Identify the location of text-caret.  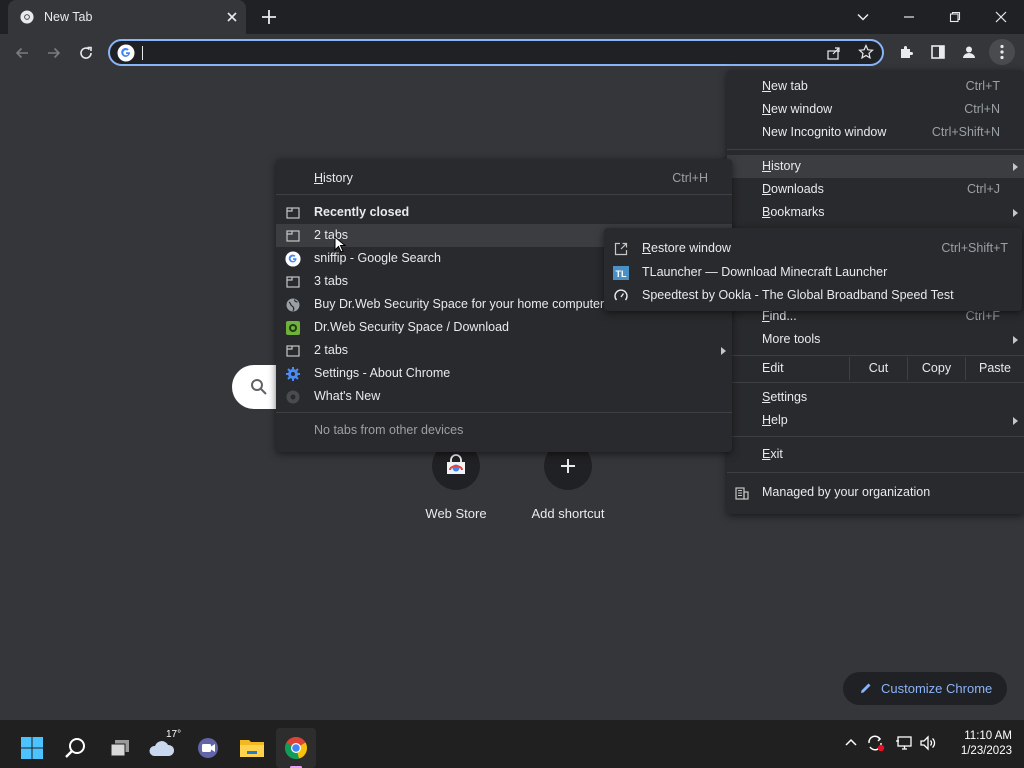
(142, 53).